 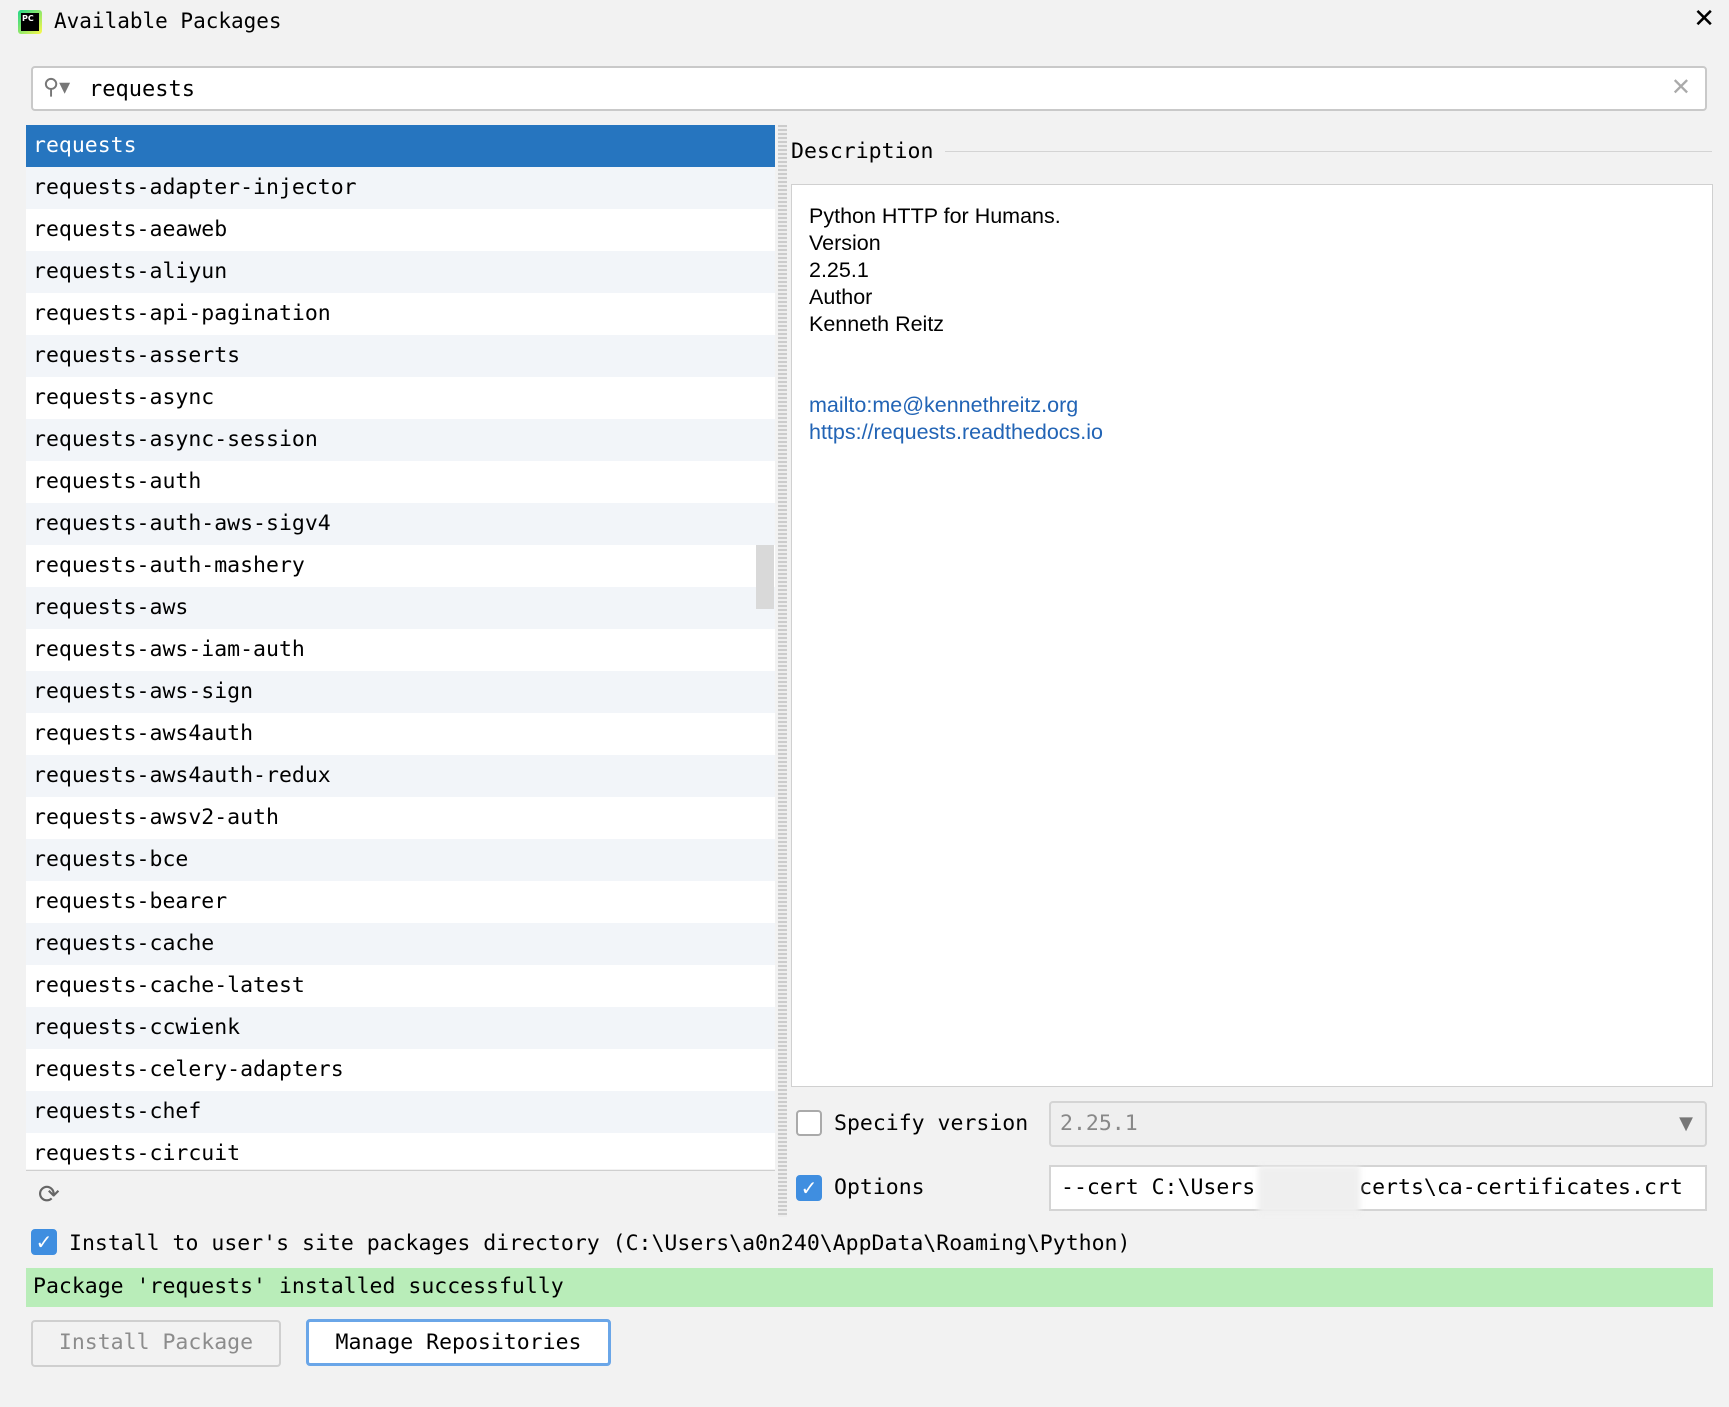 I want to click on redacted-blur, so click(x=1309, y=1190).